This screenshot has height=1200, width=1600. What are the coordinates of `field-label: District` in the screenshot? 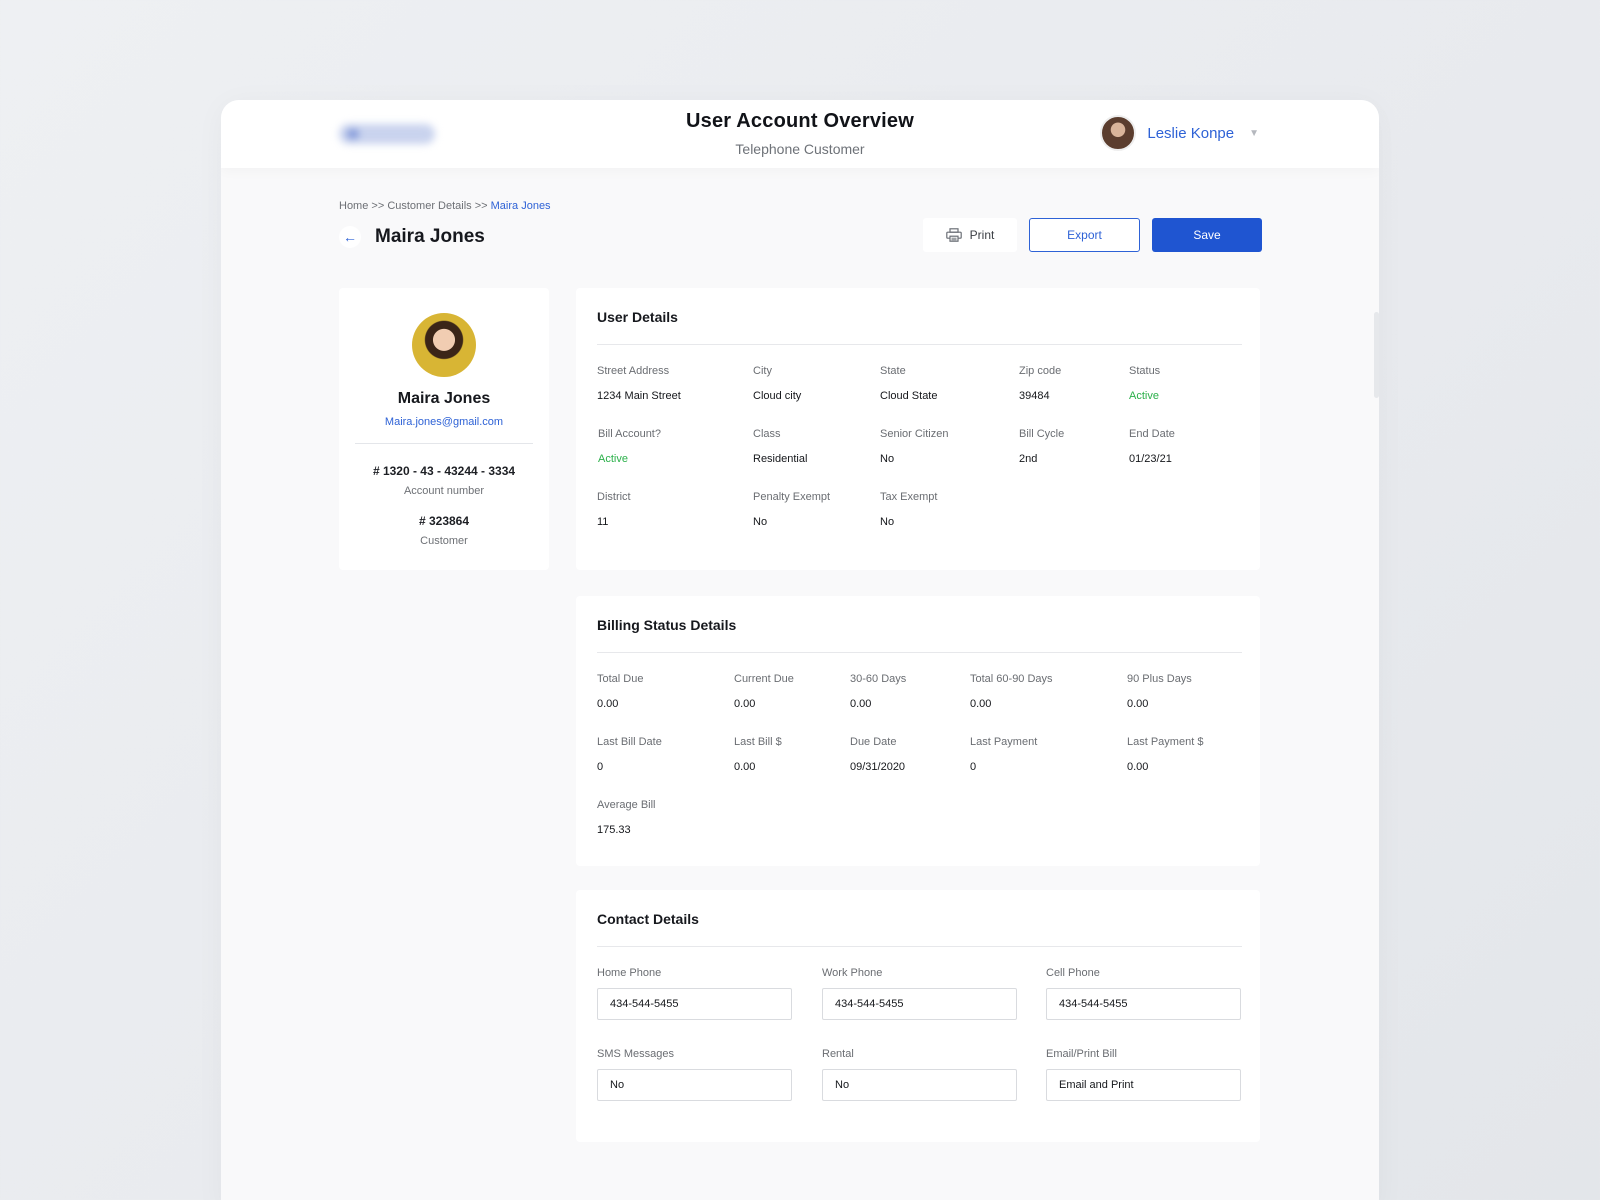 It's located at (614, 497).